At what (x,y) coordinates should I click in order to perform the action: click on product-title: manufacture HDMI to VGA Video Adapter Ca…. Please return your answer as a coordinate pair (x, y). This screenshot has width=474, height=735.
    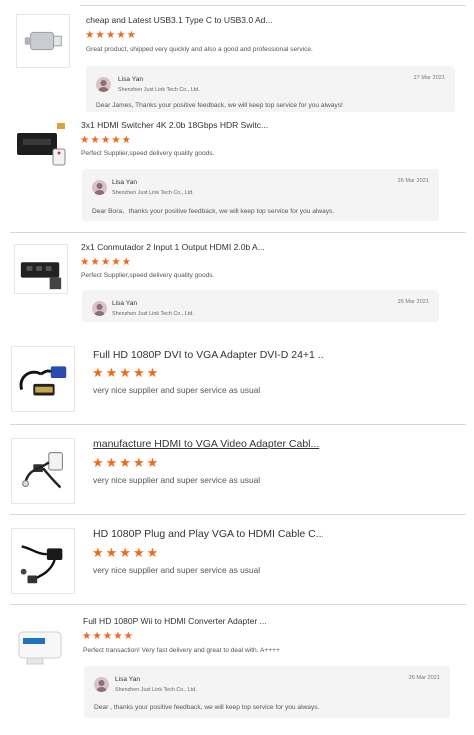
    Looking at the image, I should click on (208, 444).